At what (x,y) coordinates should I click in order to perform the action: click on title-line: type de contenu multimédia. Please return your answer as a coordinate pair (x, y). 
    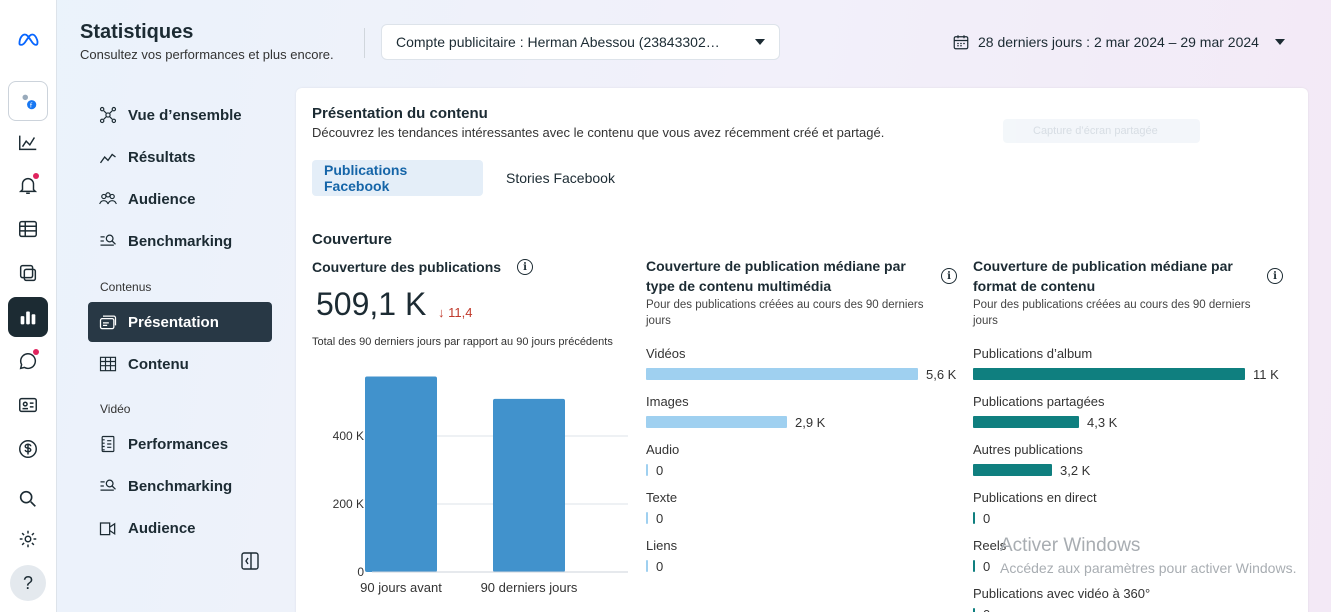
    Looking at the image, I should click on (739, 286).